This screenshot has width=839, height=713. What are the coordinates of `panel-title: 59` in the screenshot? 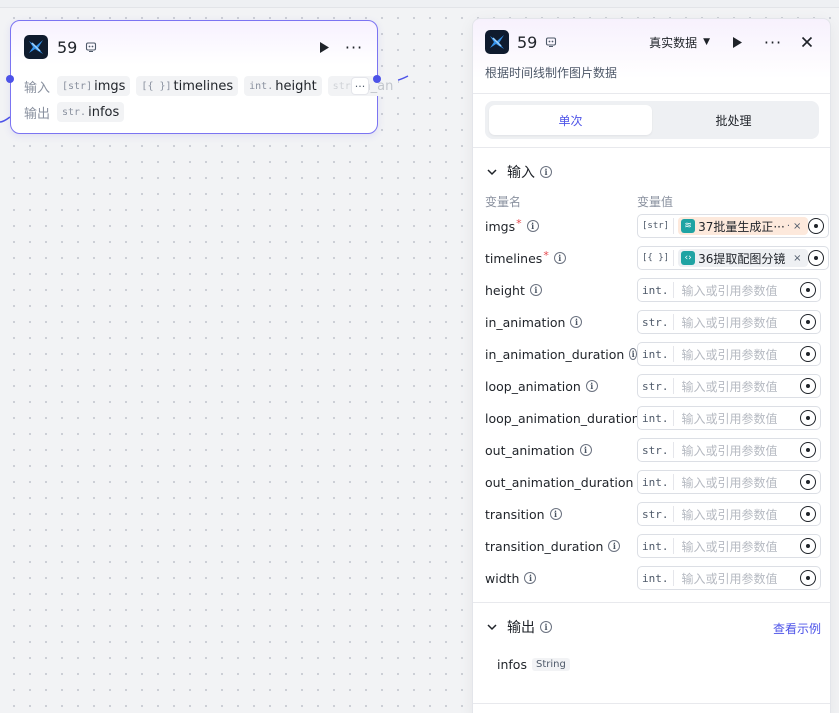 It's located at (527, 42).